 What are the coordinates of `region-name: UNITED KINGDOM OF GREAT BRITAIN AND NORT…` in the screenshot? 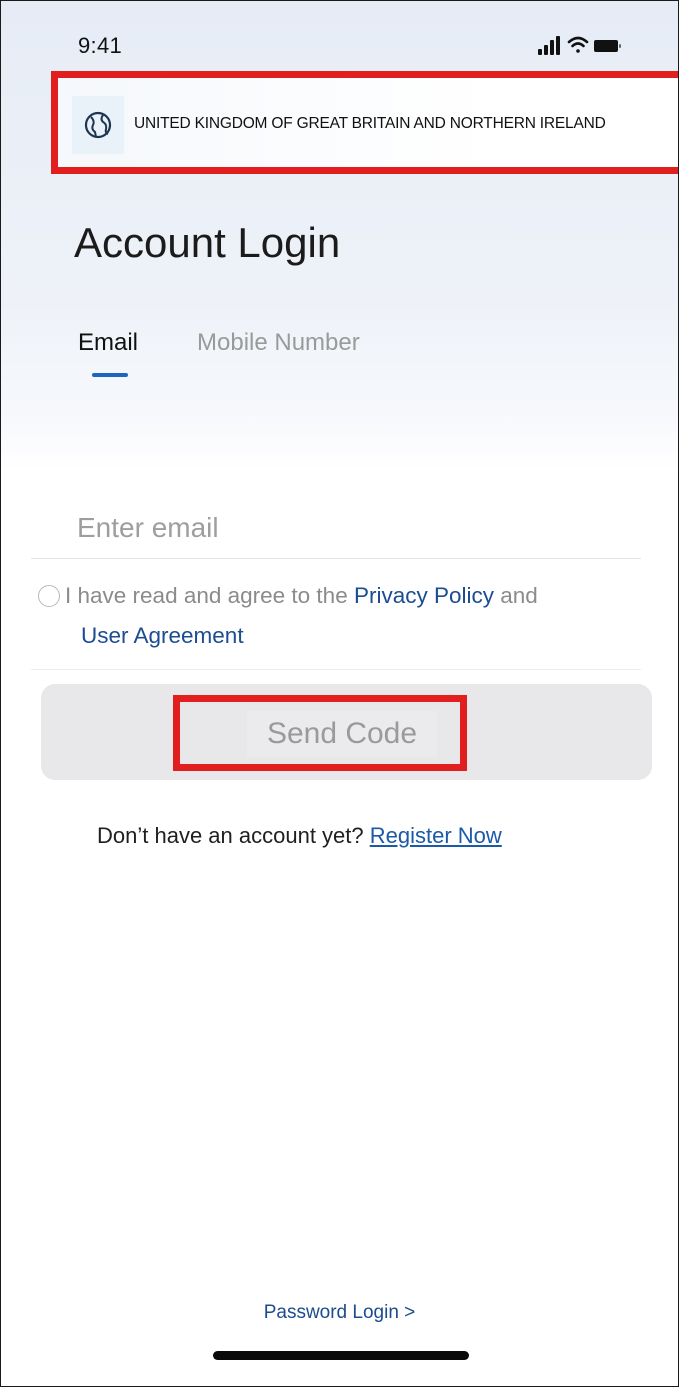 It's located at (370, 123).